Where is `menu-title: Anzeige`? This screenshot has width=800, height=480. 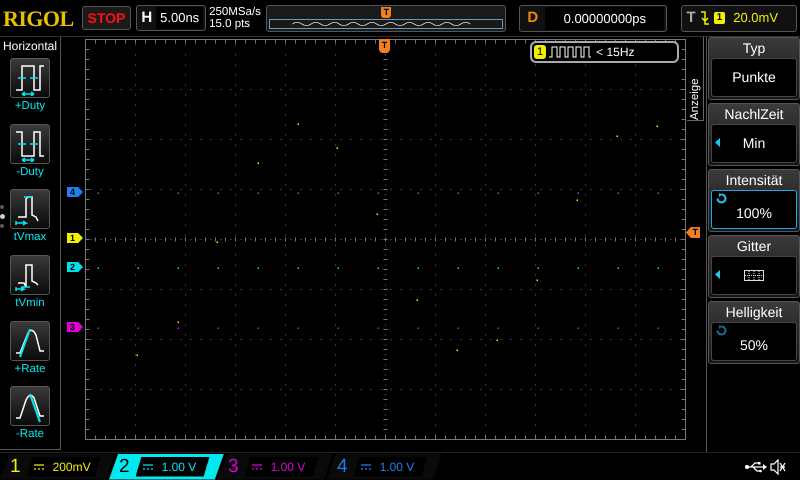 menu-title: Anzeige is located at coordinates (695, 98).